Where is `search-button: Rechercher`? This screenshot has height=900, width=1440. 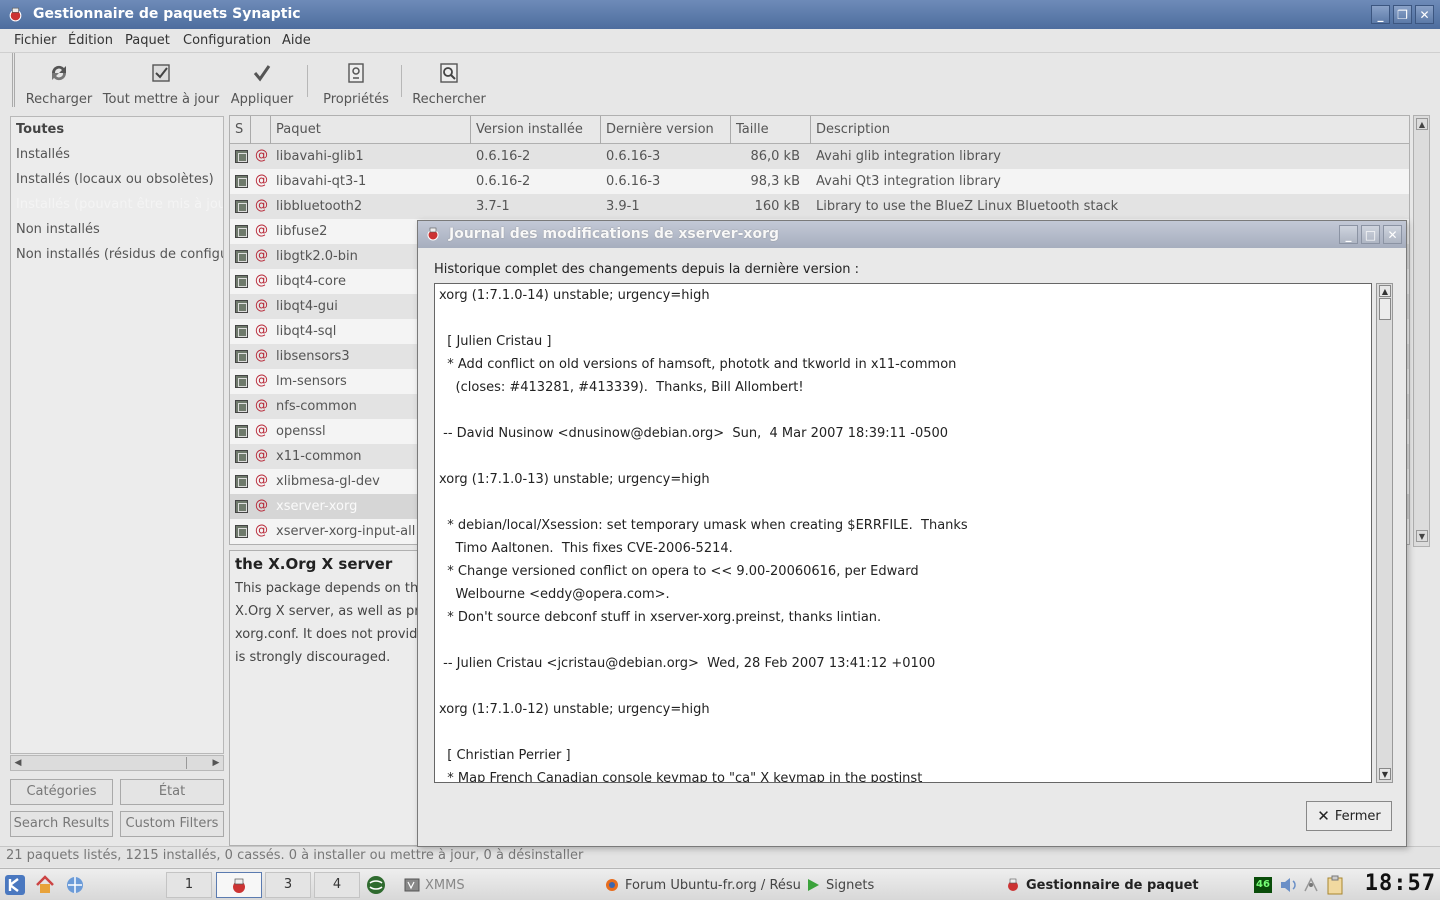
search-button: Rechercher is located at coordinates (449, 80).